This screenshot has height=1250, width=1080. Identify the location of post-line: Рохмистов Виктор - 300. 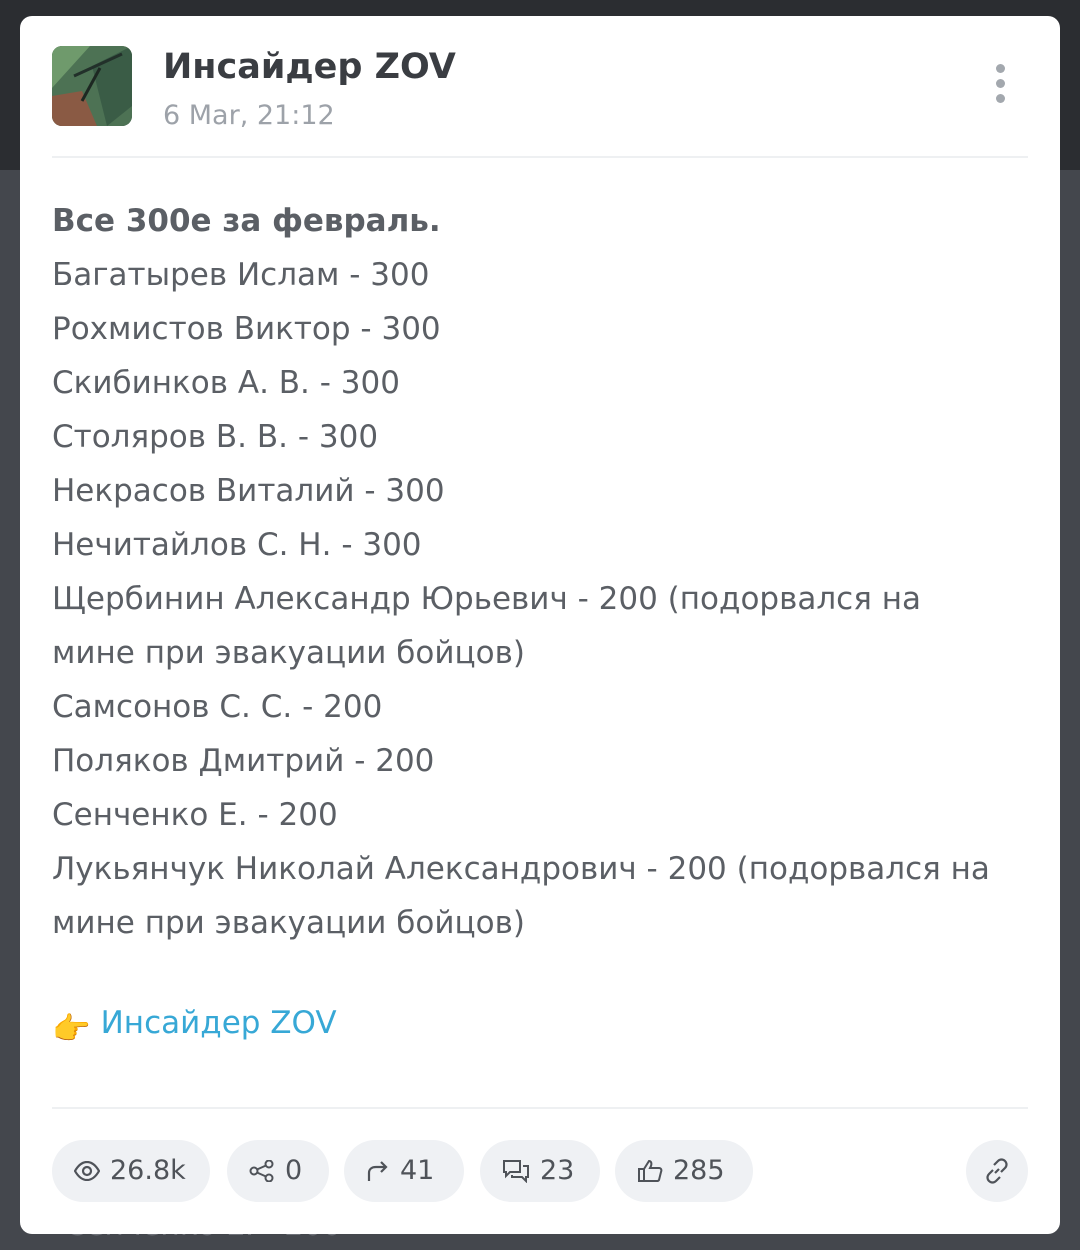
(246, 329).